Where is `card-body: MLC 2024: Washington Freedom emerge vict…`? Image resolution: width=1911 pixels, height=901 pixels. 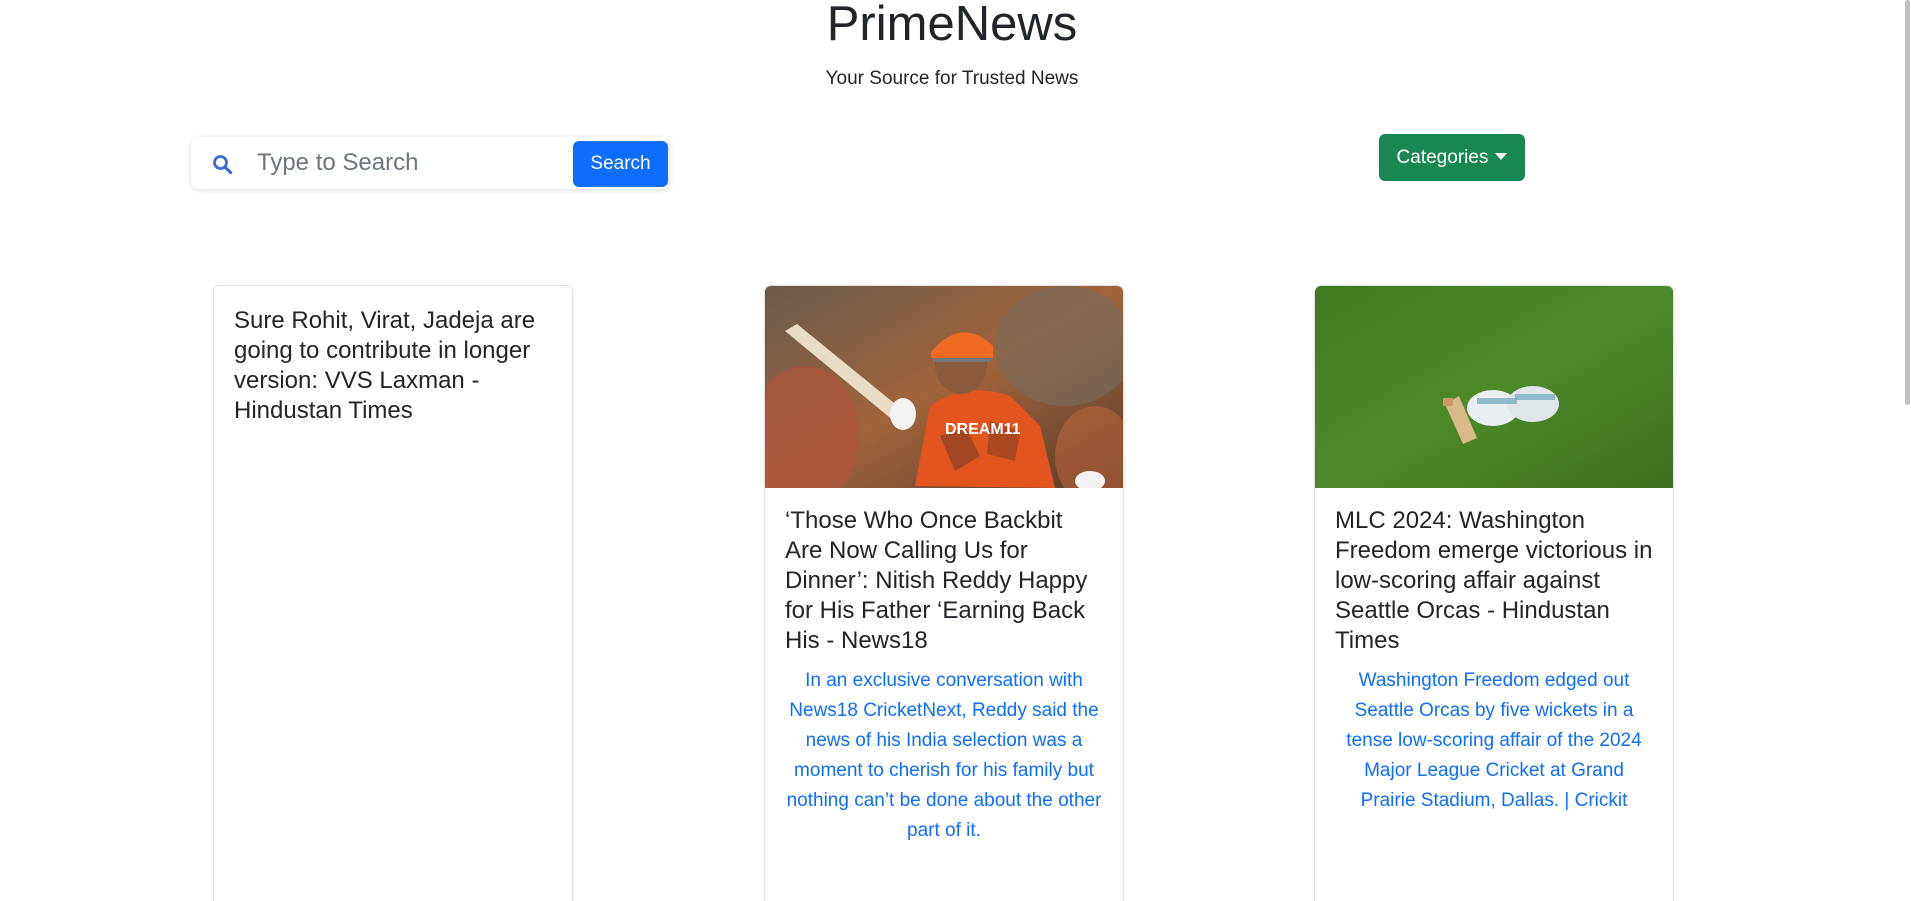
card-body: MLC 2024: Washington Freedom emerge vict… is located at coordinates (1494, 652).